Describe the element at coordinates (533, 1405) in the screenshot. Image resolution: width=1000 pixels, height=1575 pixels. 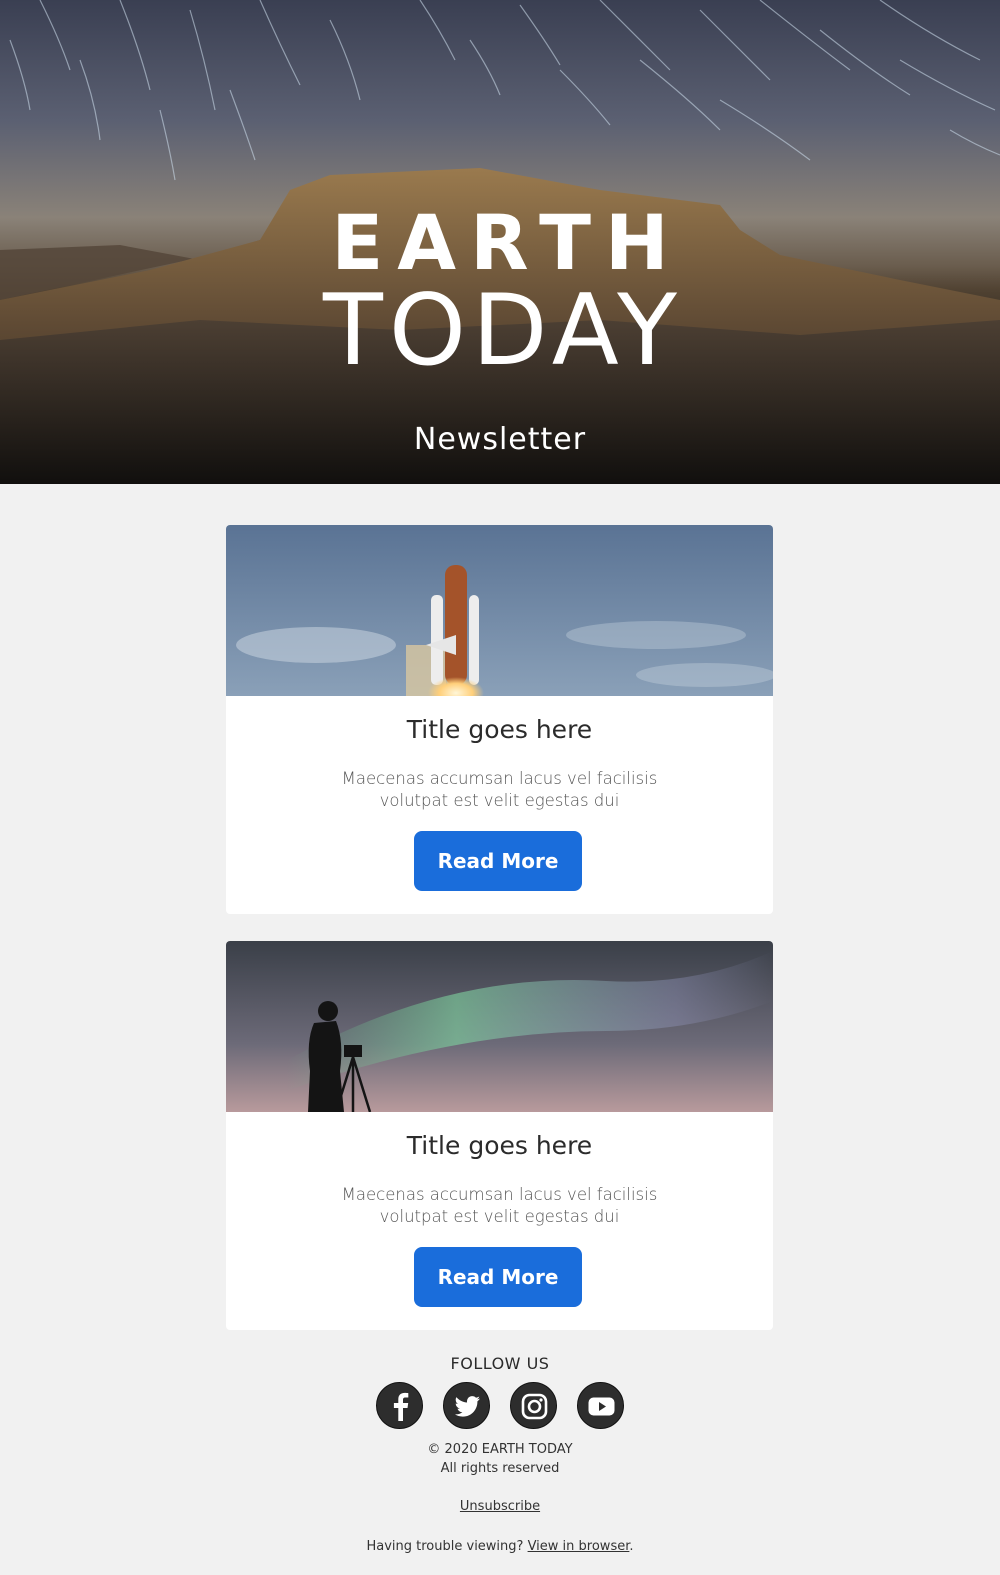
I see `instagram-icon` at that location.